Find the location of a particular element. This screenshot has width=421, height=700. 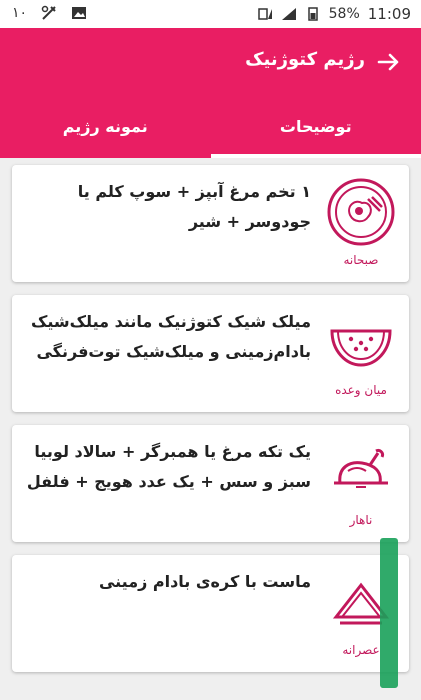

scrollbar-thumb is located at coordinates (389, 613).